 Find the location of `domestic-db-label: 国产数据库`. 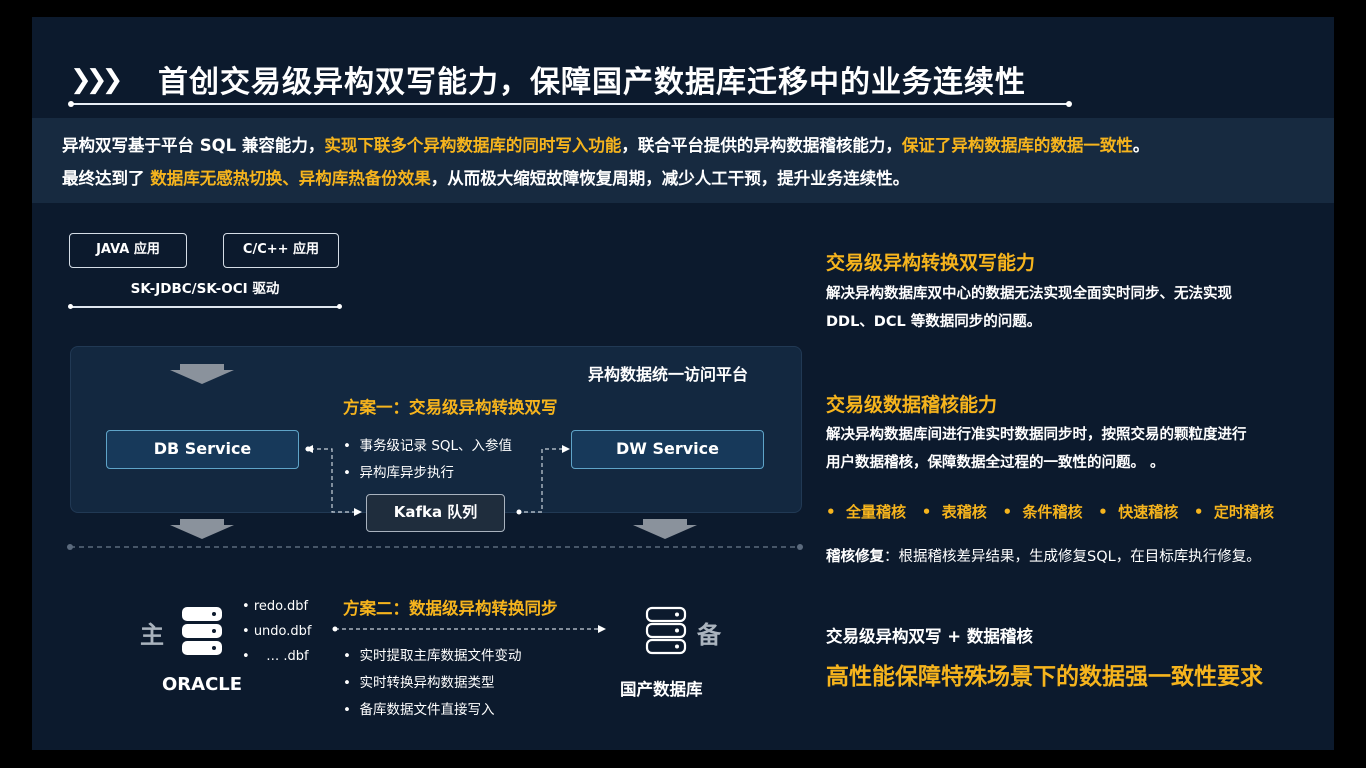

domestic-db-label: 国产数据库 is located at coordinates (661, 689).